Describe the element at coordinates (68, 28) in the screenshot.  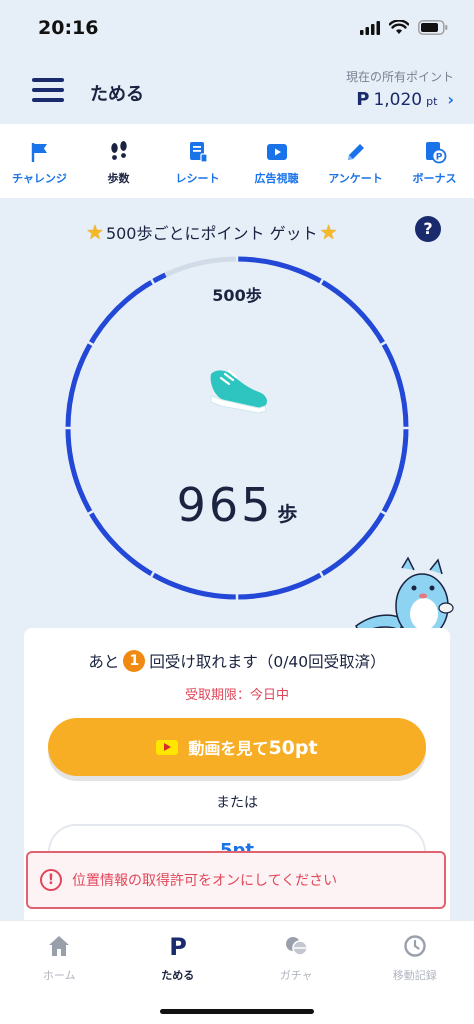
I see `status-time: 20:16` at that location.